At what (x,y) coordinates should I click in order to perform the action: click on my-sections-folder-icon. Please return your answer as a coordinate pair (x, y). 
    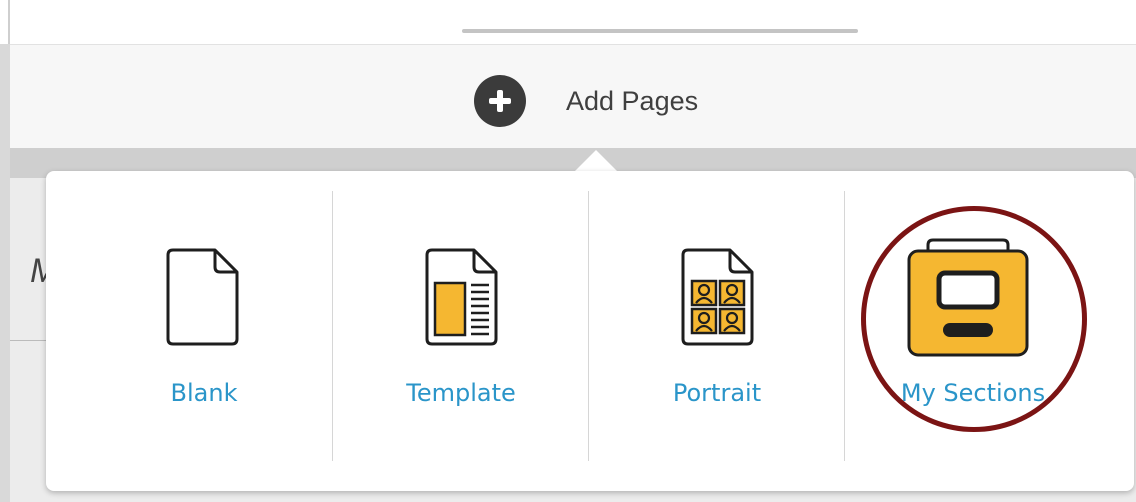
    Looking at the image, I should click on (968, 300).